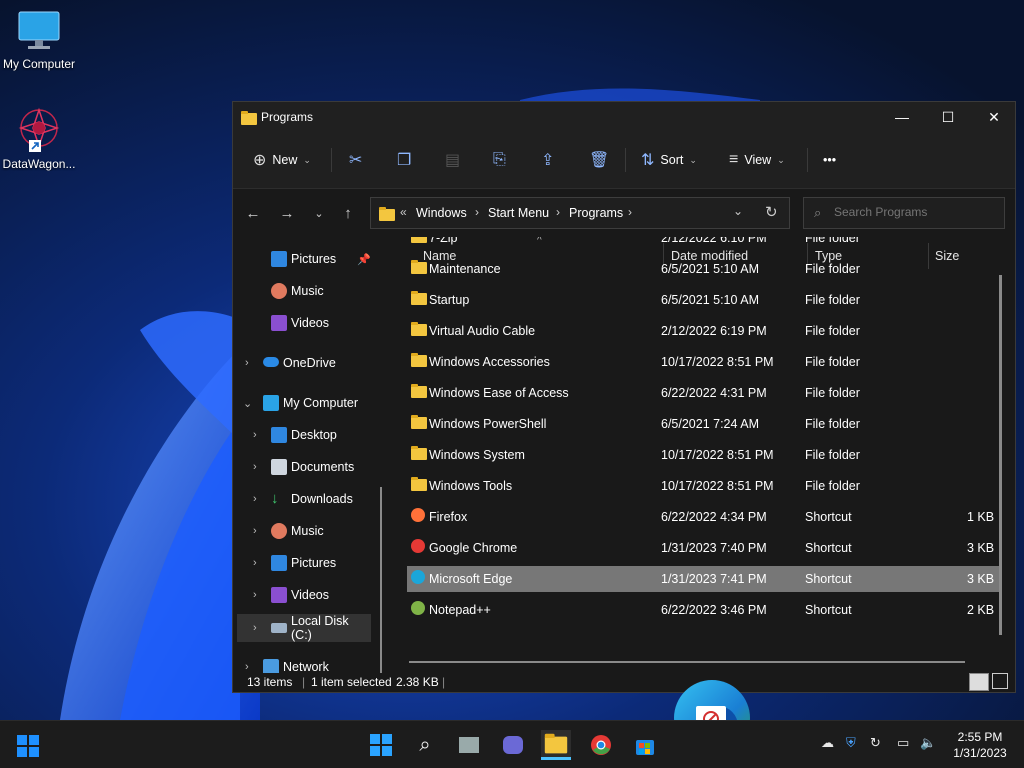 The height and width of the screenshot is (768, 1024). What do you see at coordinates (304, 628) in the screenshot?
I see `nav-item-local-disk: › Local Disk (C:)` at bounding box center [304, 628].